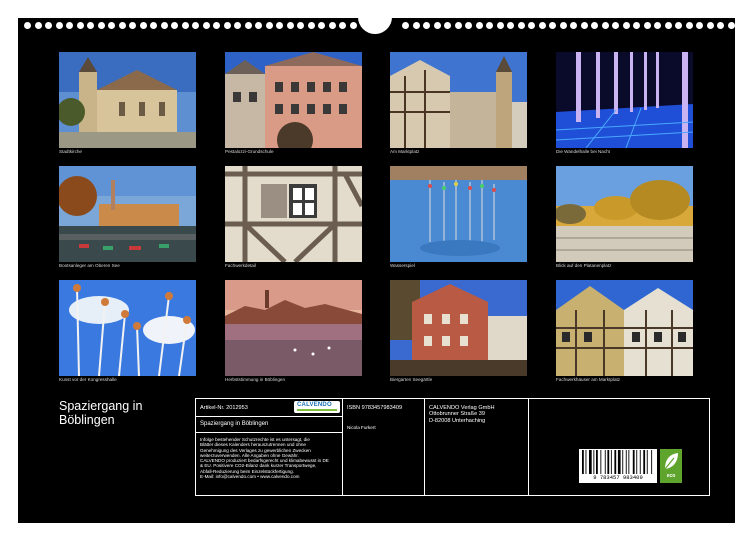 The width and height of the screenshot is (750, 540). Describe the element at coordinates (617, 462) in the screenshot. I see `barcode-icon` at that location.